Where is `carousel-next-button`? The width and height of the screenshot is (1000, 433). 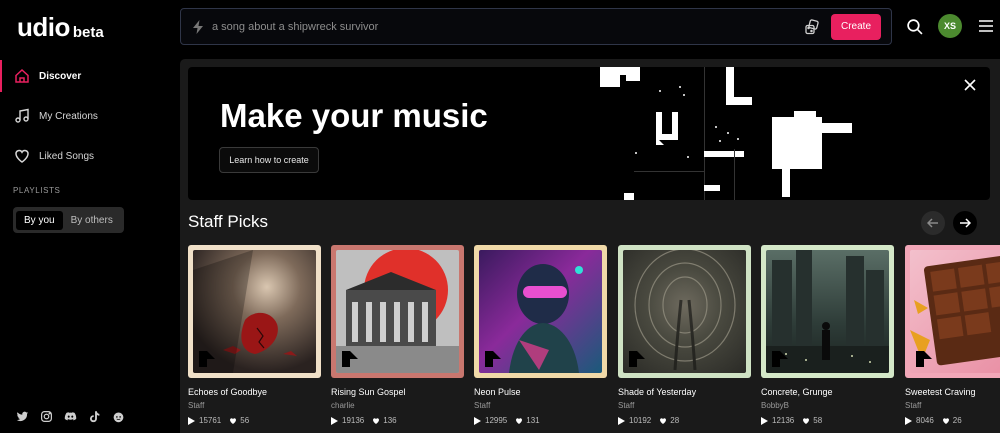
carousel-next-button is located at coordinates (965, 223).